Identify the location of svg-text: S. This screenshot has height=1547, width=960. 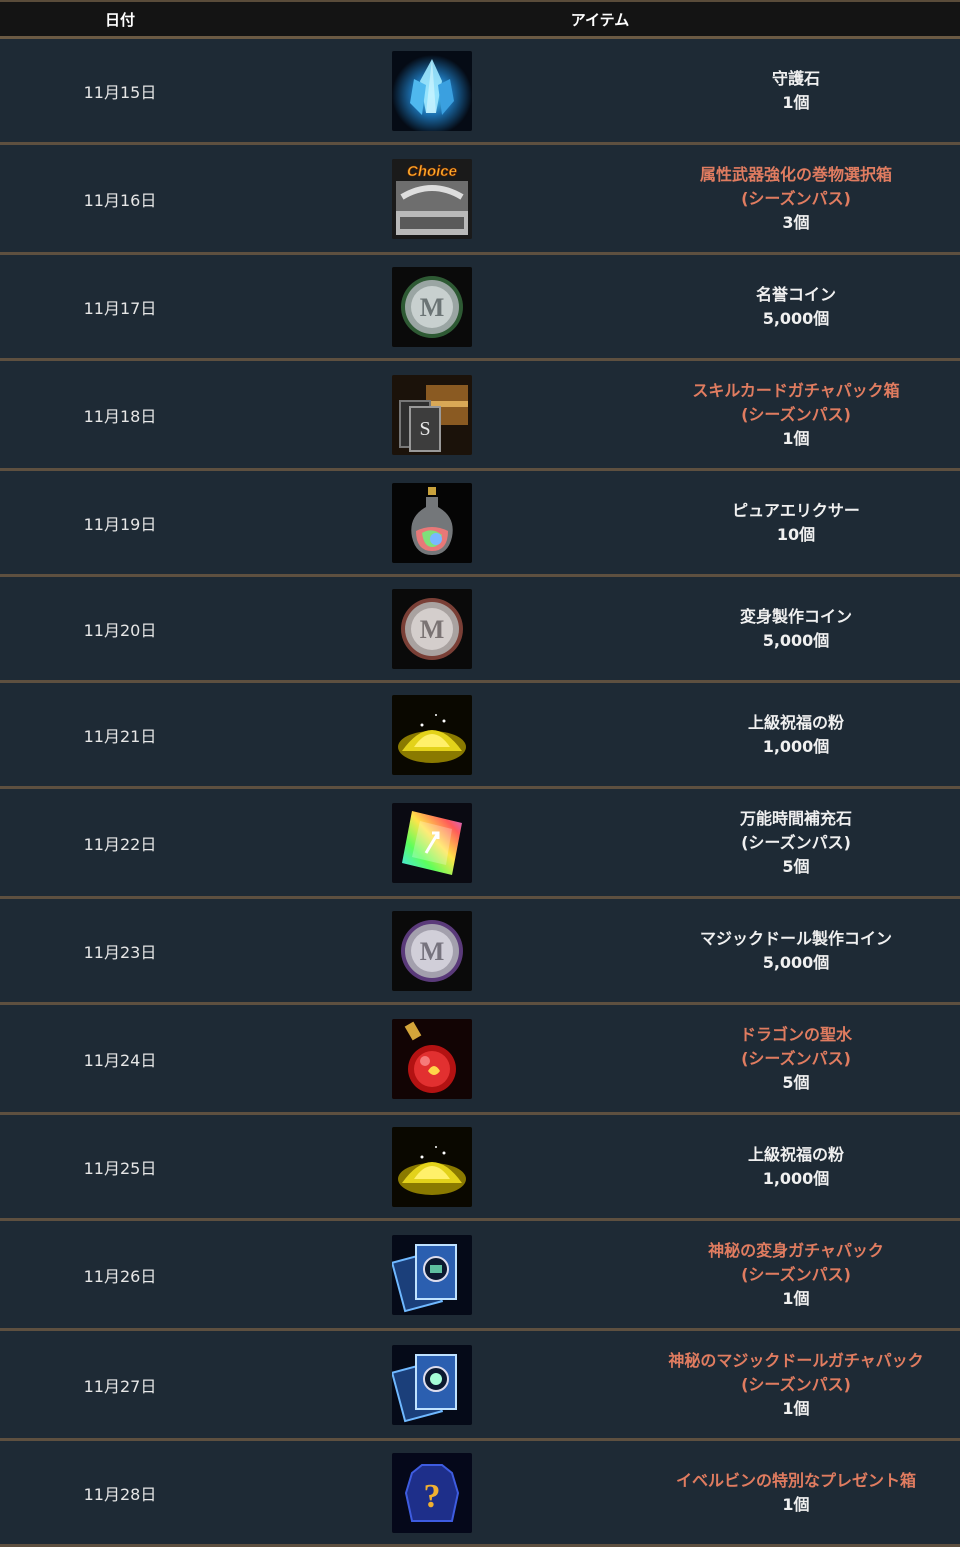
(424, 429).